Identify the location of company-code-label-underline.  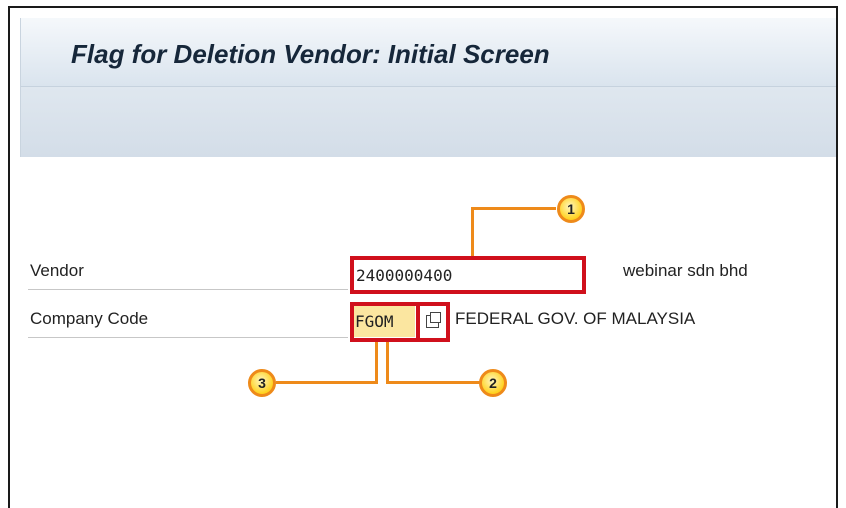
(188, 337).